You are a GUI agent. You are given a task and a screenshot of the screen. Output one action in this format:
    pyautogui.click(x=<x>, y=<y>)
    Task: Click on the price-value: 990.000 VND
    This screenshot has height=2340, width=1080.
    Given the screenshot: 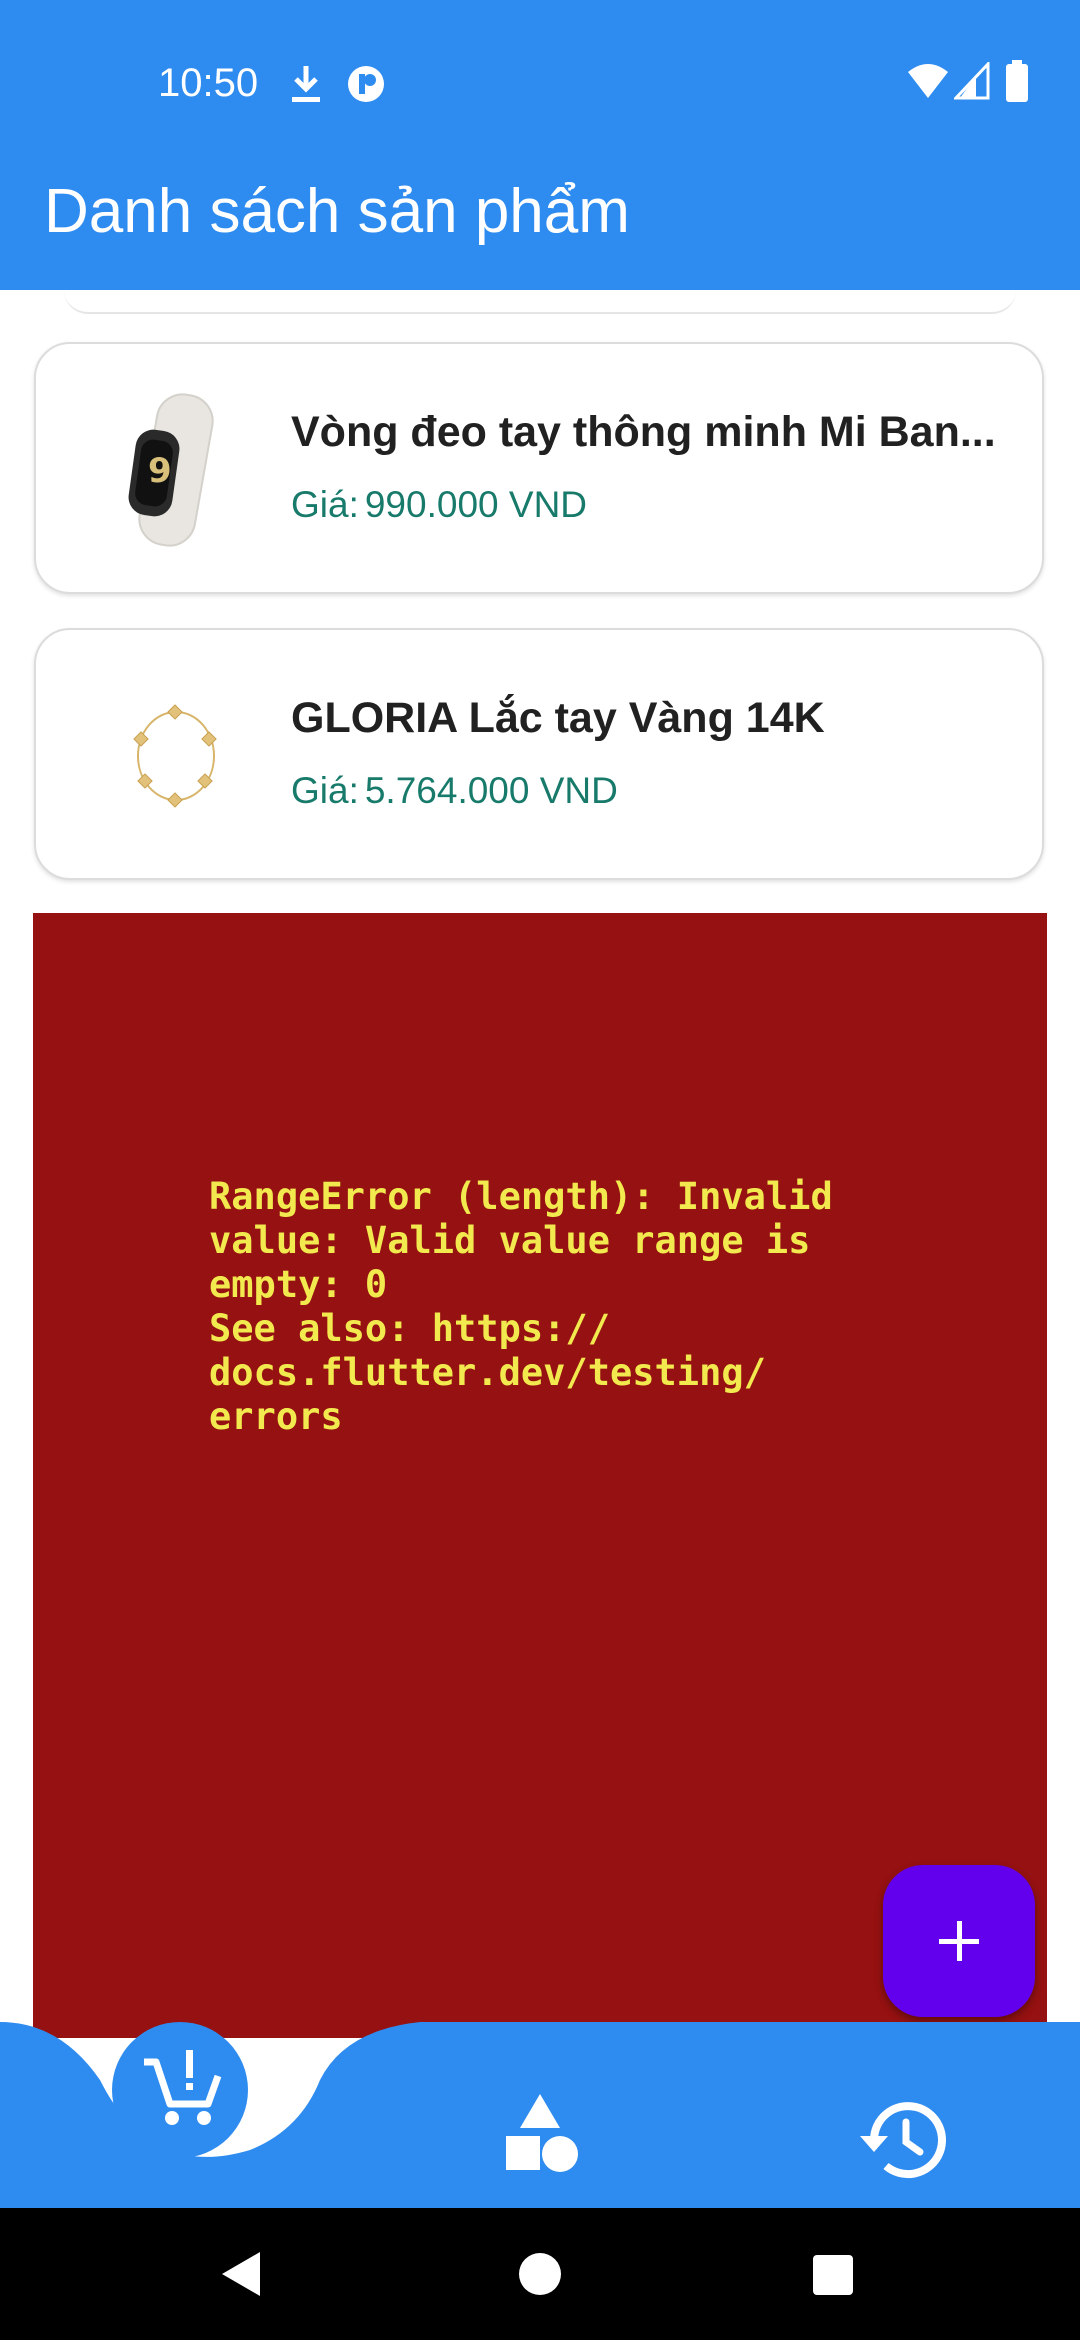 What is the action you would take?
    pyautogui.click(x=476, y=504)
    